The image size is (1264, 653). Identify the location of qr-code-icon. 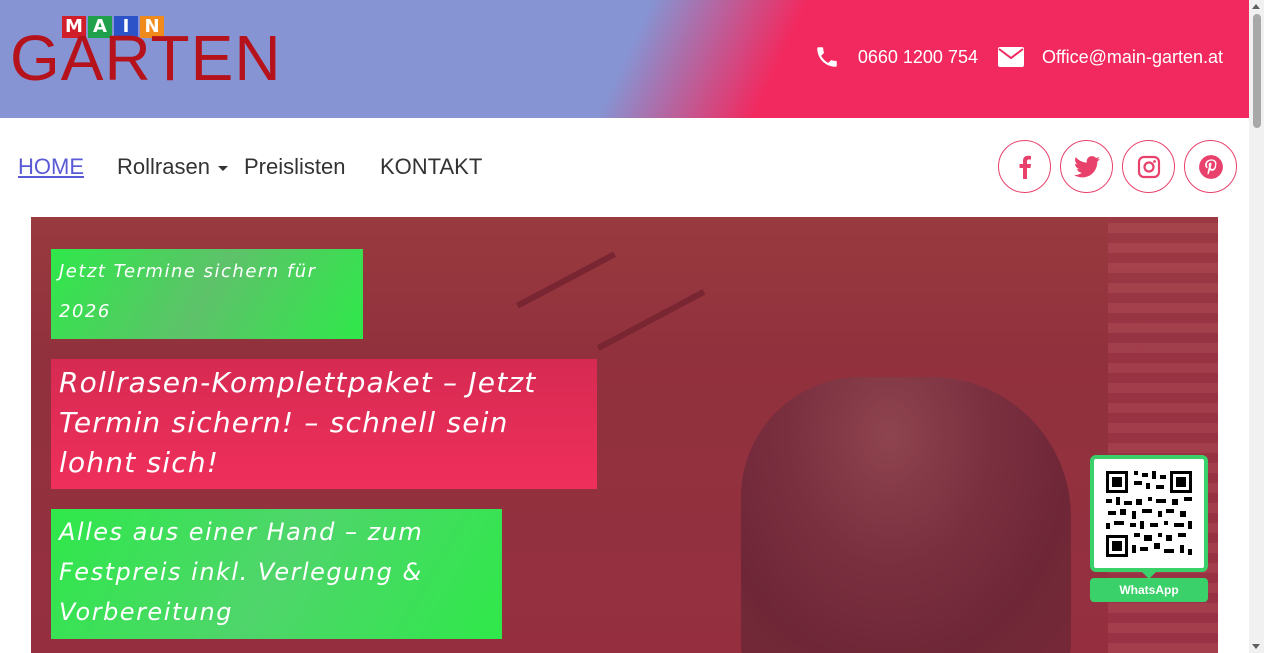
(1149, 514).